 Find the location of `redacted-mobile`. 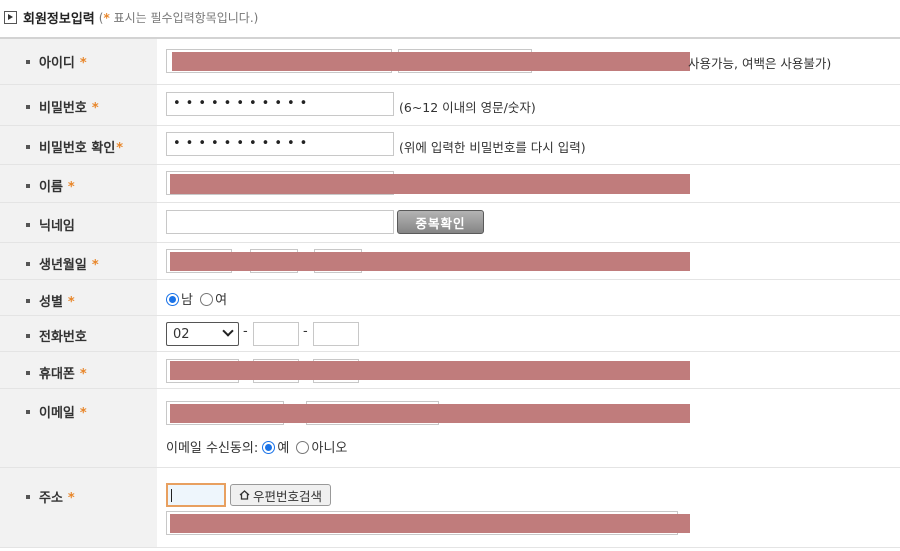

redacted-mobile is located at coordinates (430, 370).